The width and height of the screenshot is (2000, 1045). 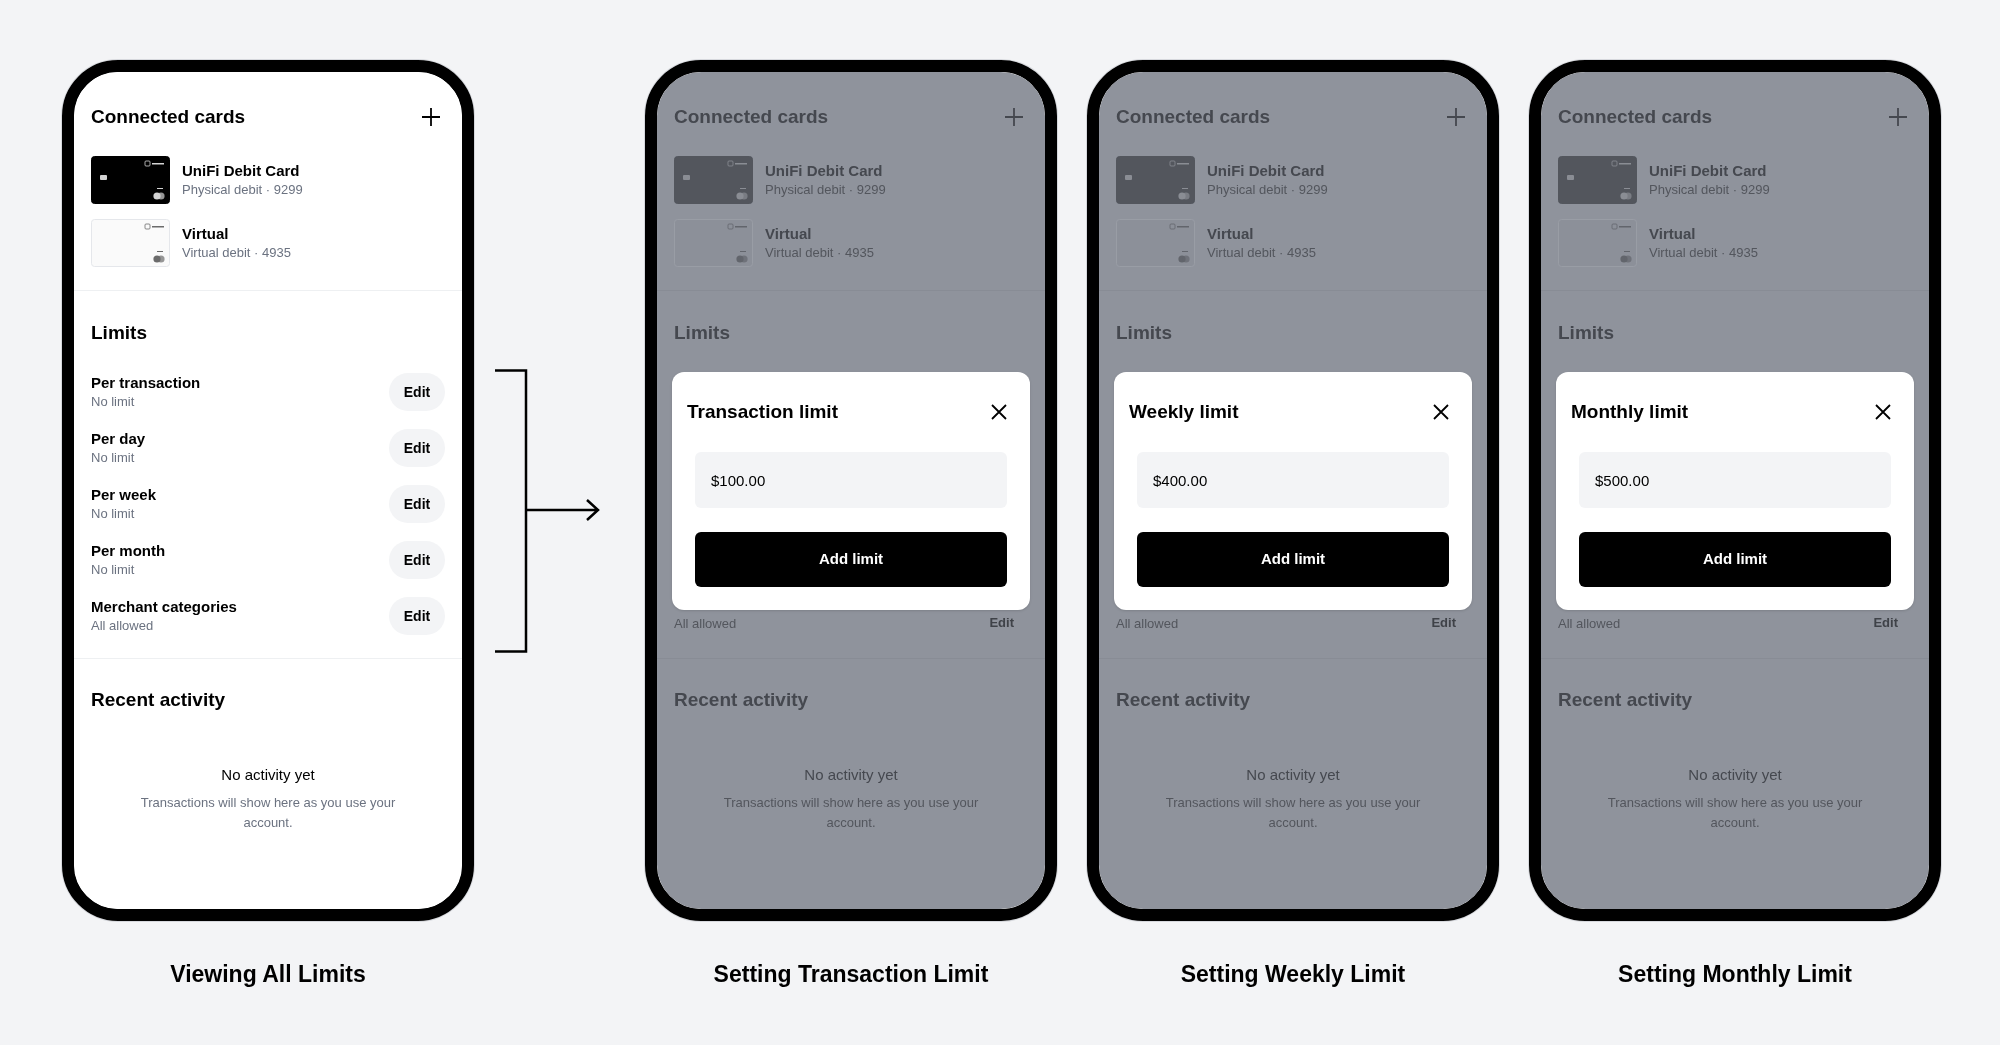 I want to click on amount-input-field: $100.00, so click(x=851, y=480).